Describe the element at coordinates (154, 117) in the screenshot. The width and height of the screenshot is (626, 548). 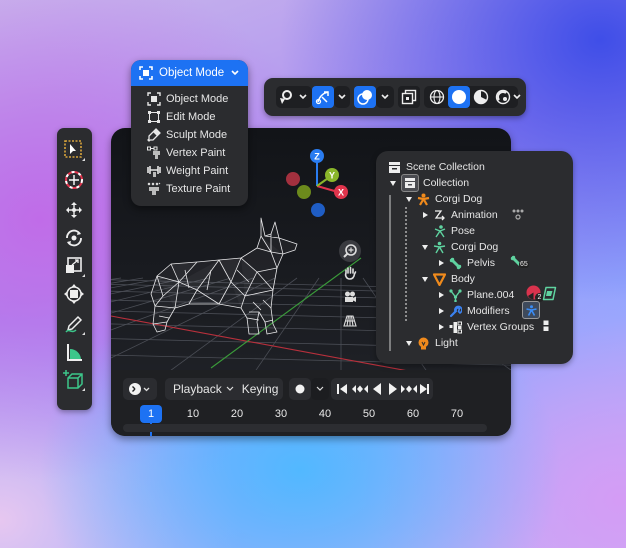
I see `edit-mode-icon` at that location.